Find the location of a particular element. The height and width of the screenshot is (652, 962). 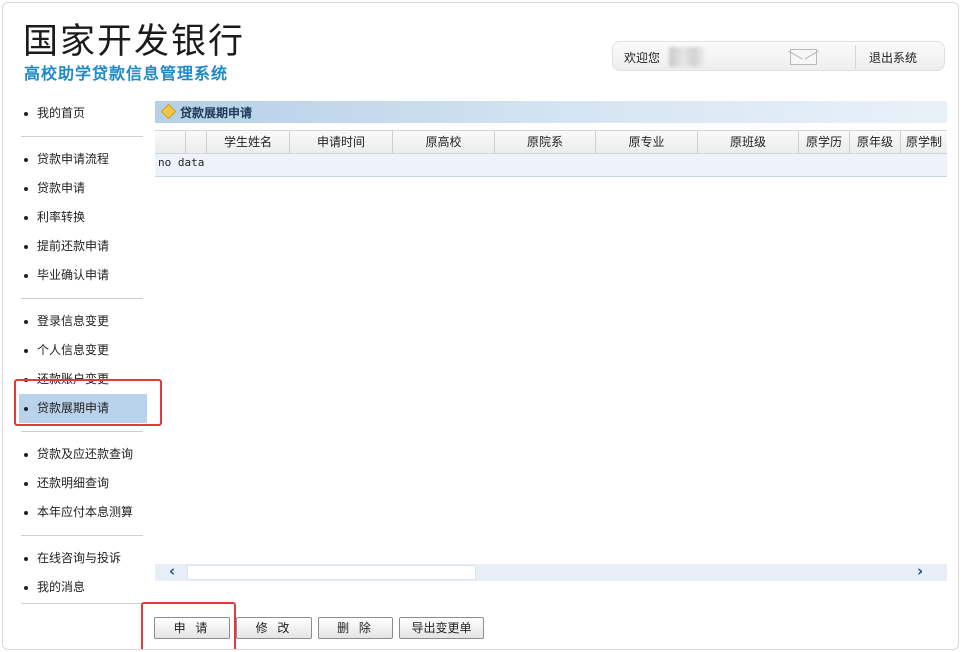

grid-col-orig-major: 原专业 is located at coordinates (647, 142).